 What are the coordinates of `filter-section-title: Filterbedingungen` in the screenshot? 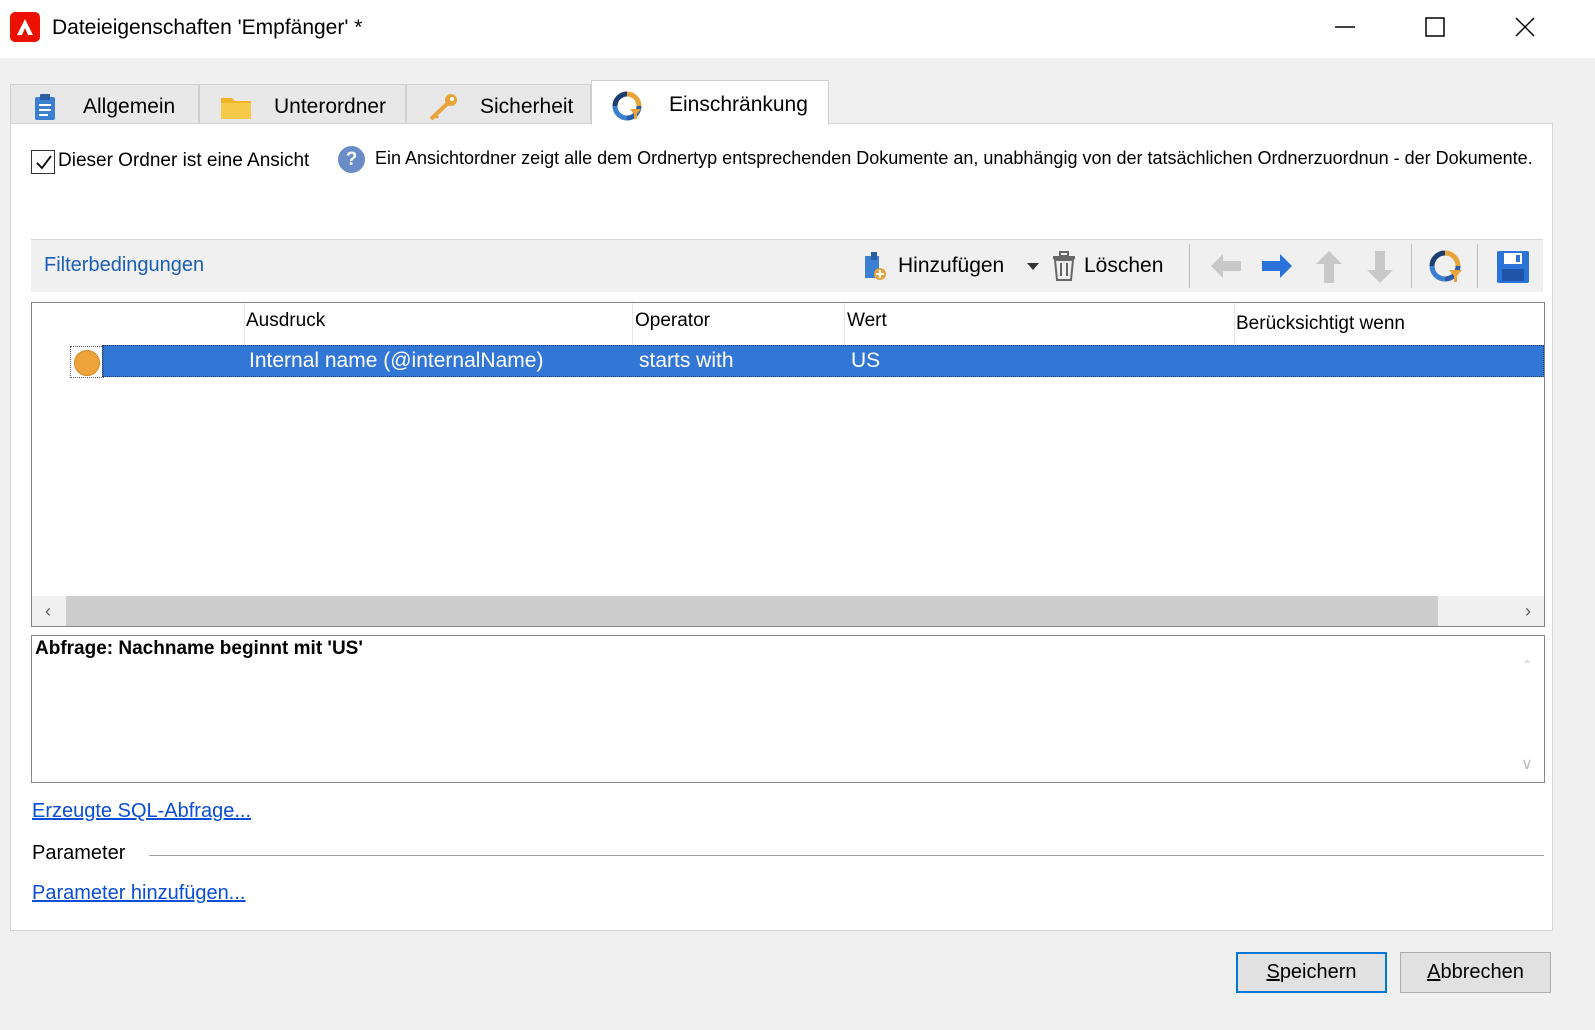 It's located at (124, 265).